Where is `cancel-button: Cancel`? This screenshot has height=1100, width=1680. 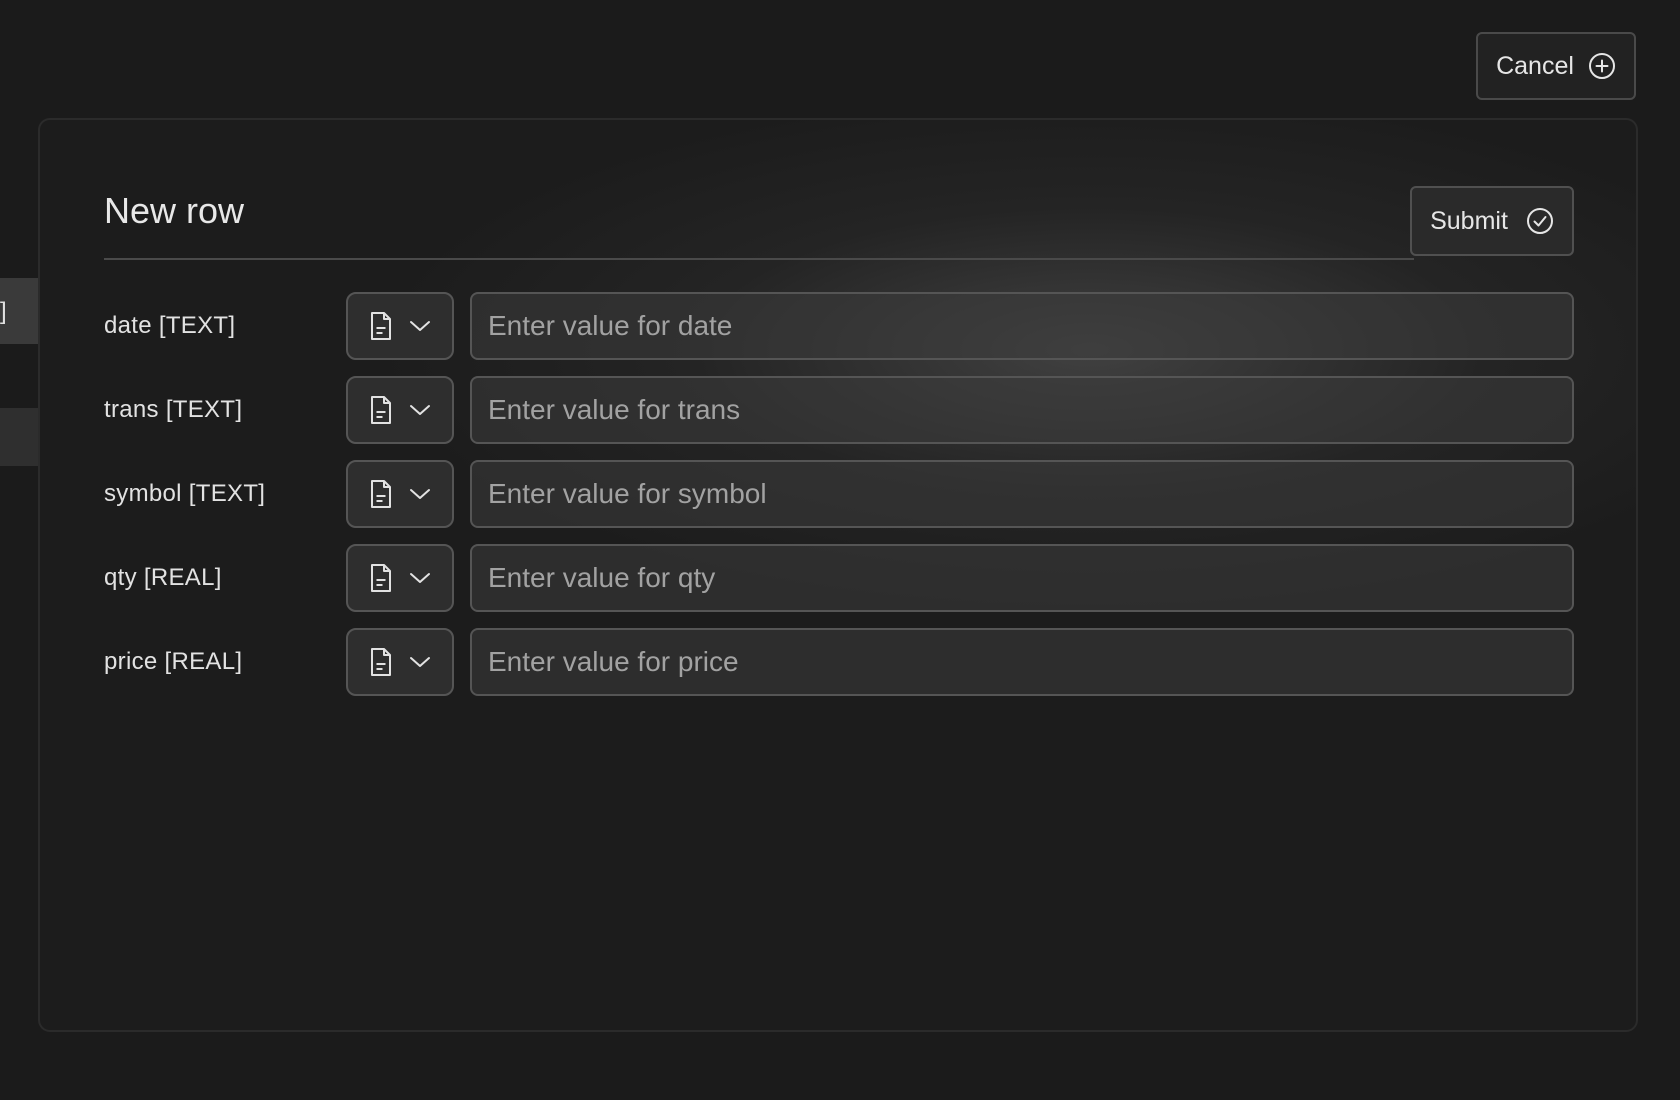
cancel-button: Cancel is located at coordinates (1556, 66).